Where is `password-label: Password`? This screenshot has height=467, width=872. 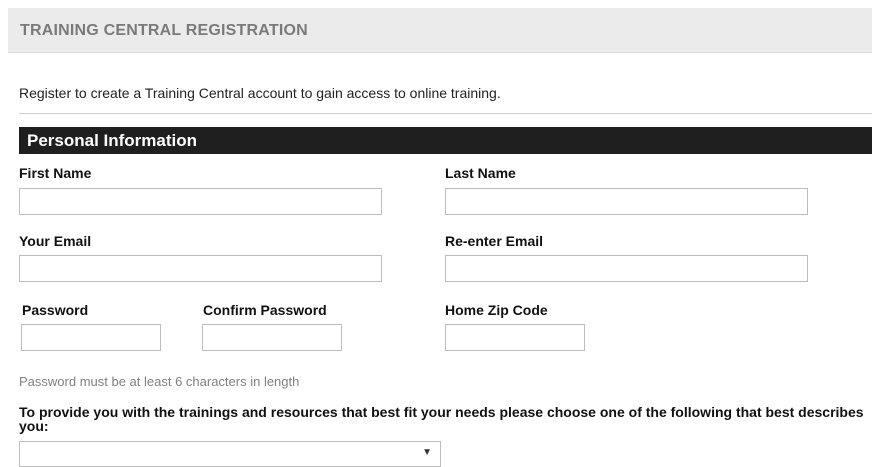 password-label: Password is located at coordinates (55, 310).